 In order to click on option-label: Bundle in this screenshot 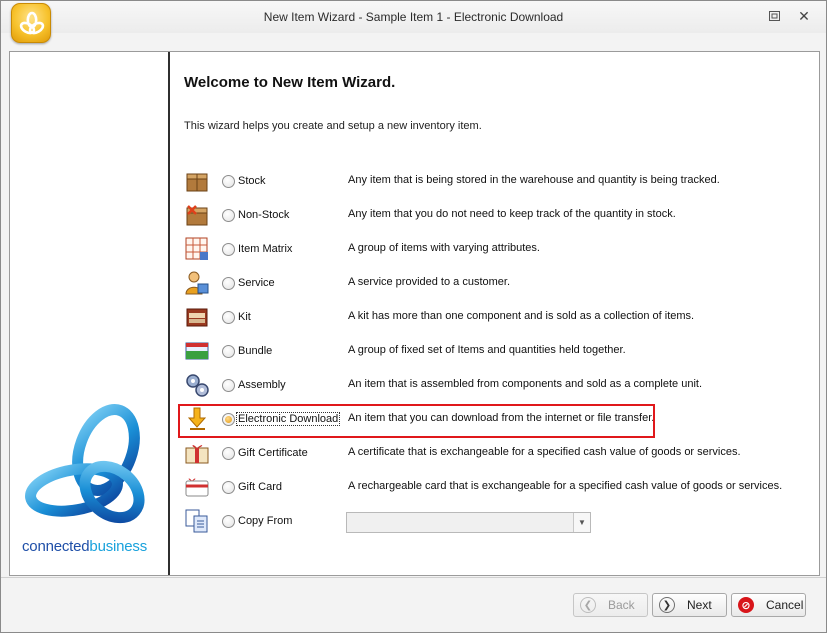, I will do `click(255, 351)`.